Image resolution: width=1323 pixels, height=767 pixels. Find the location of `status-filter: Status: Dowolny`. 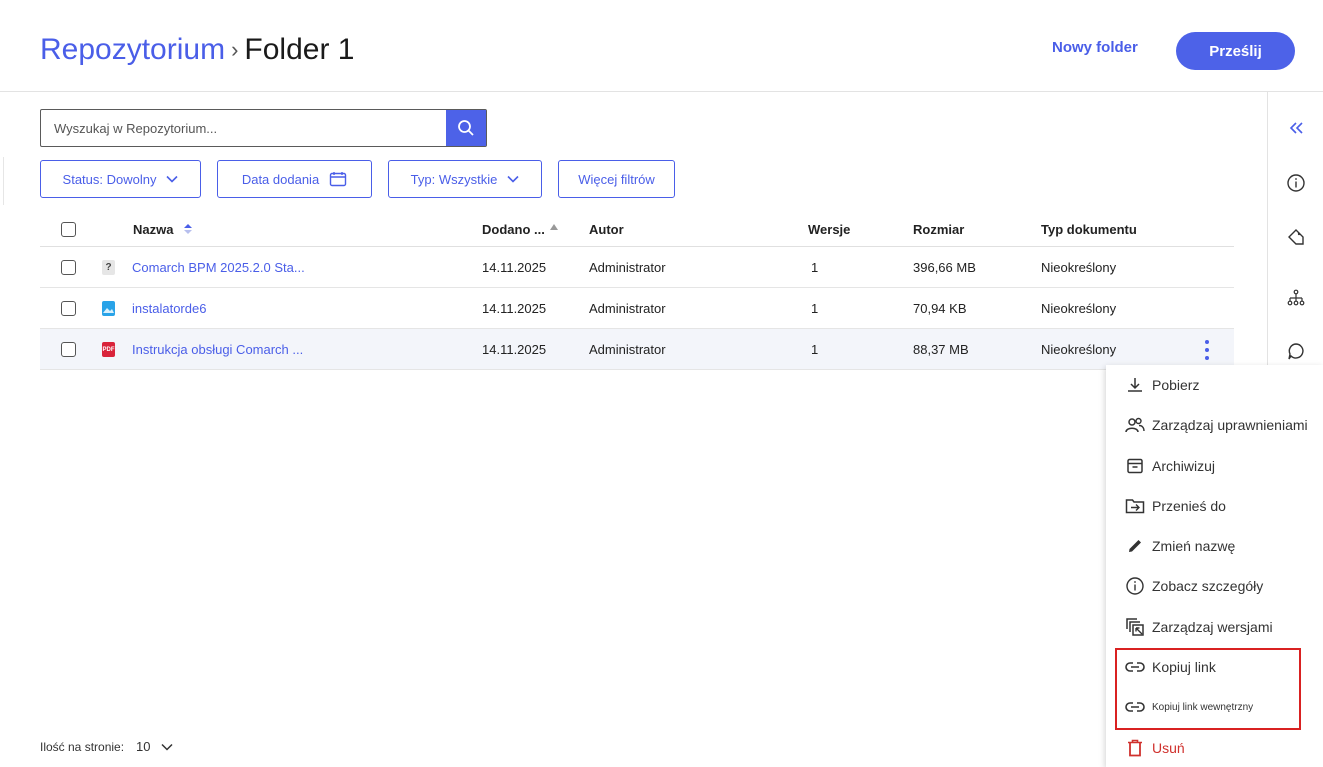

status-filter: Status: Dowolny is located at coordinates (120, 179).